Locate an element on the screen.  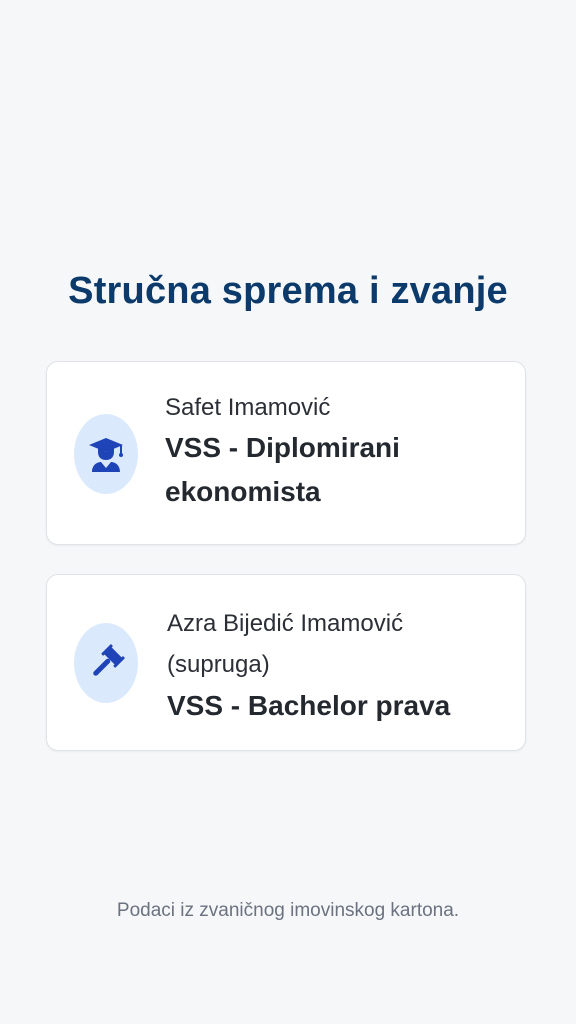
footer-note: Podaci iz zvaničnog imovinskog kartona. is located at coordinates (288, 910).